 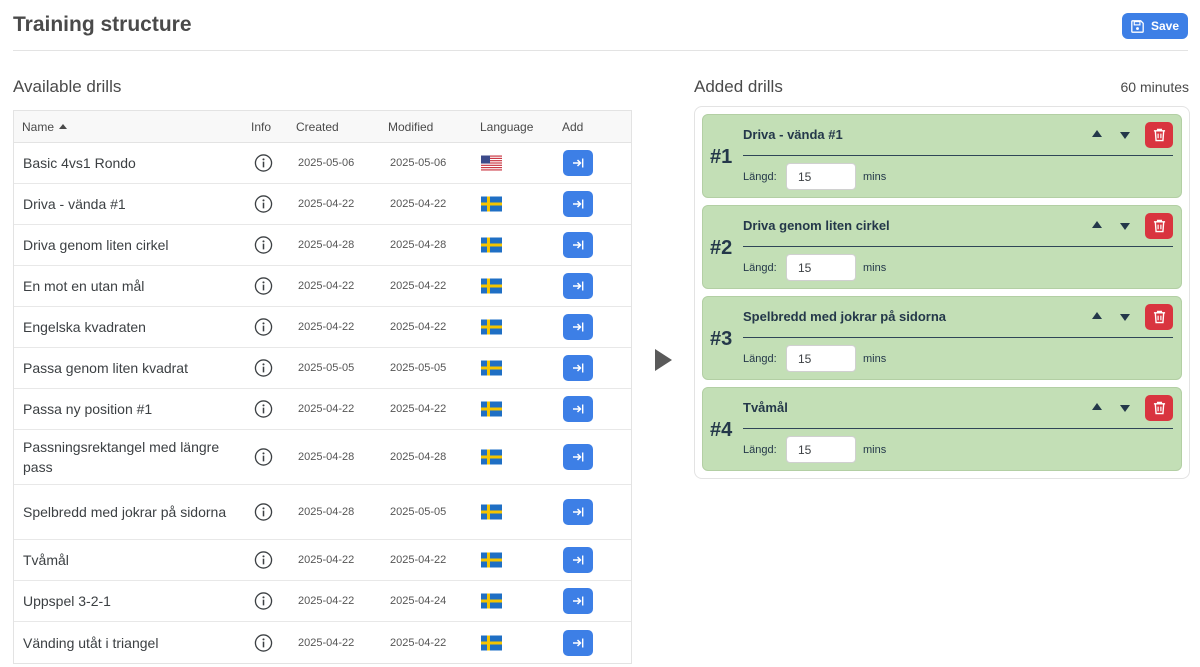 I want to click on table-row: Driva - vända #1 2025-04-22 2025-04-22, so click(x=322, y=204).